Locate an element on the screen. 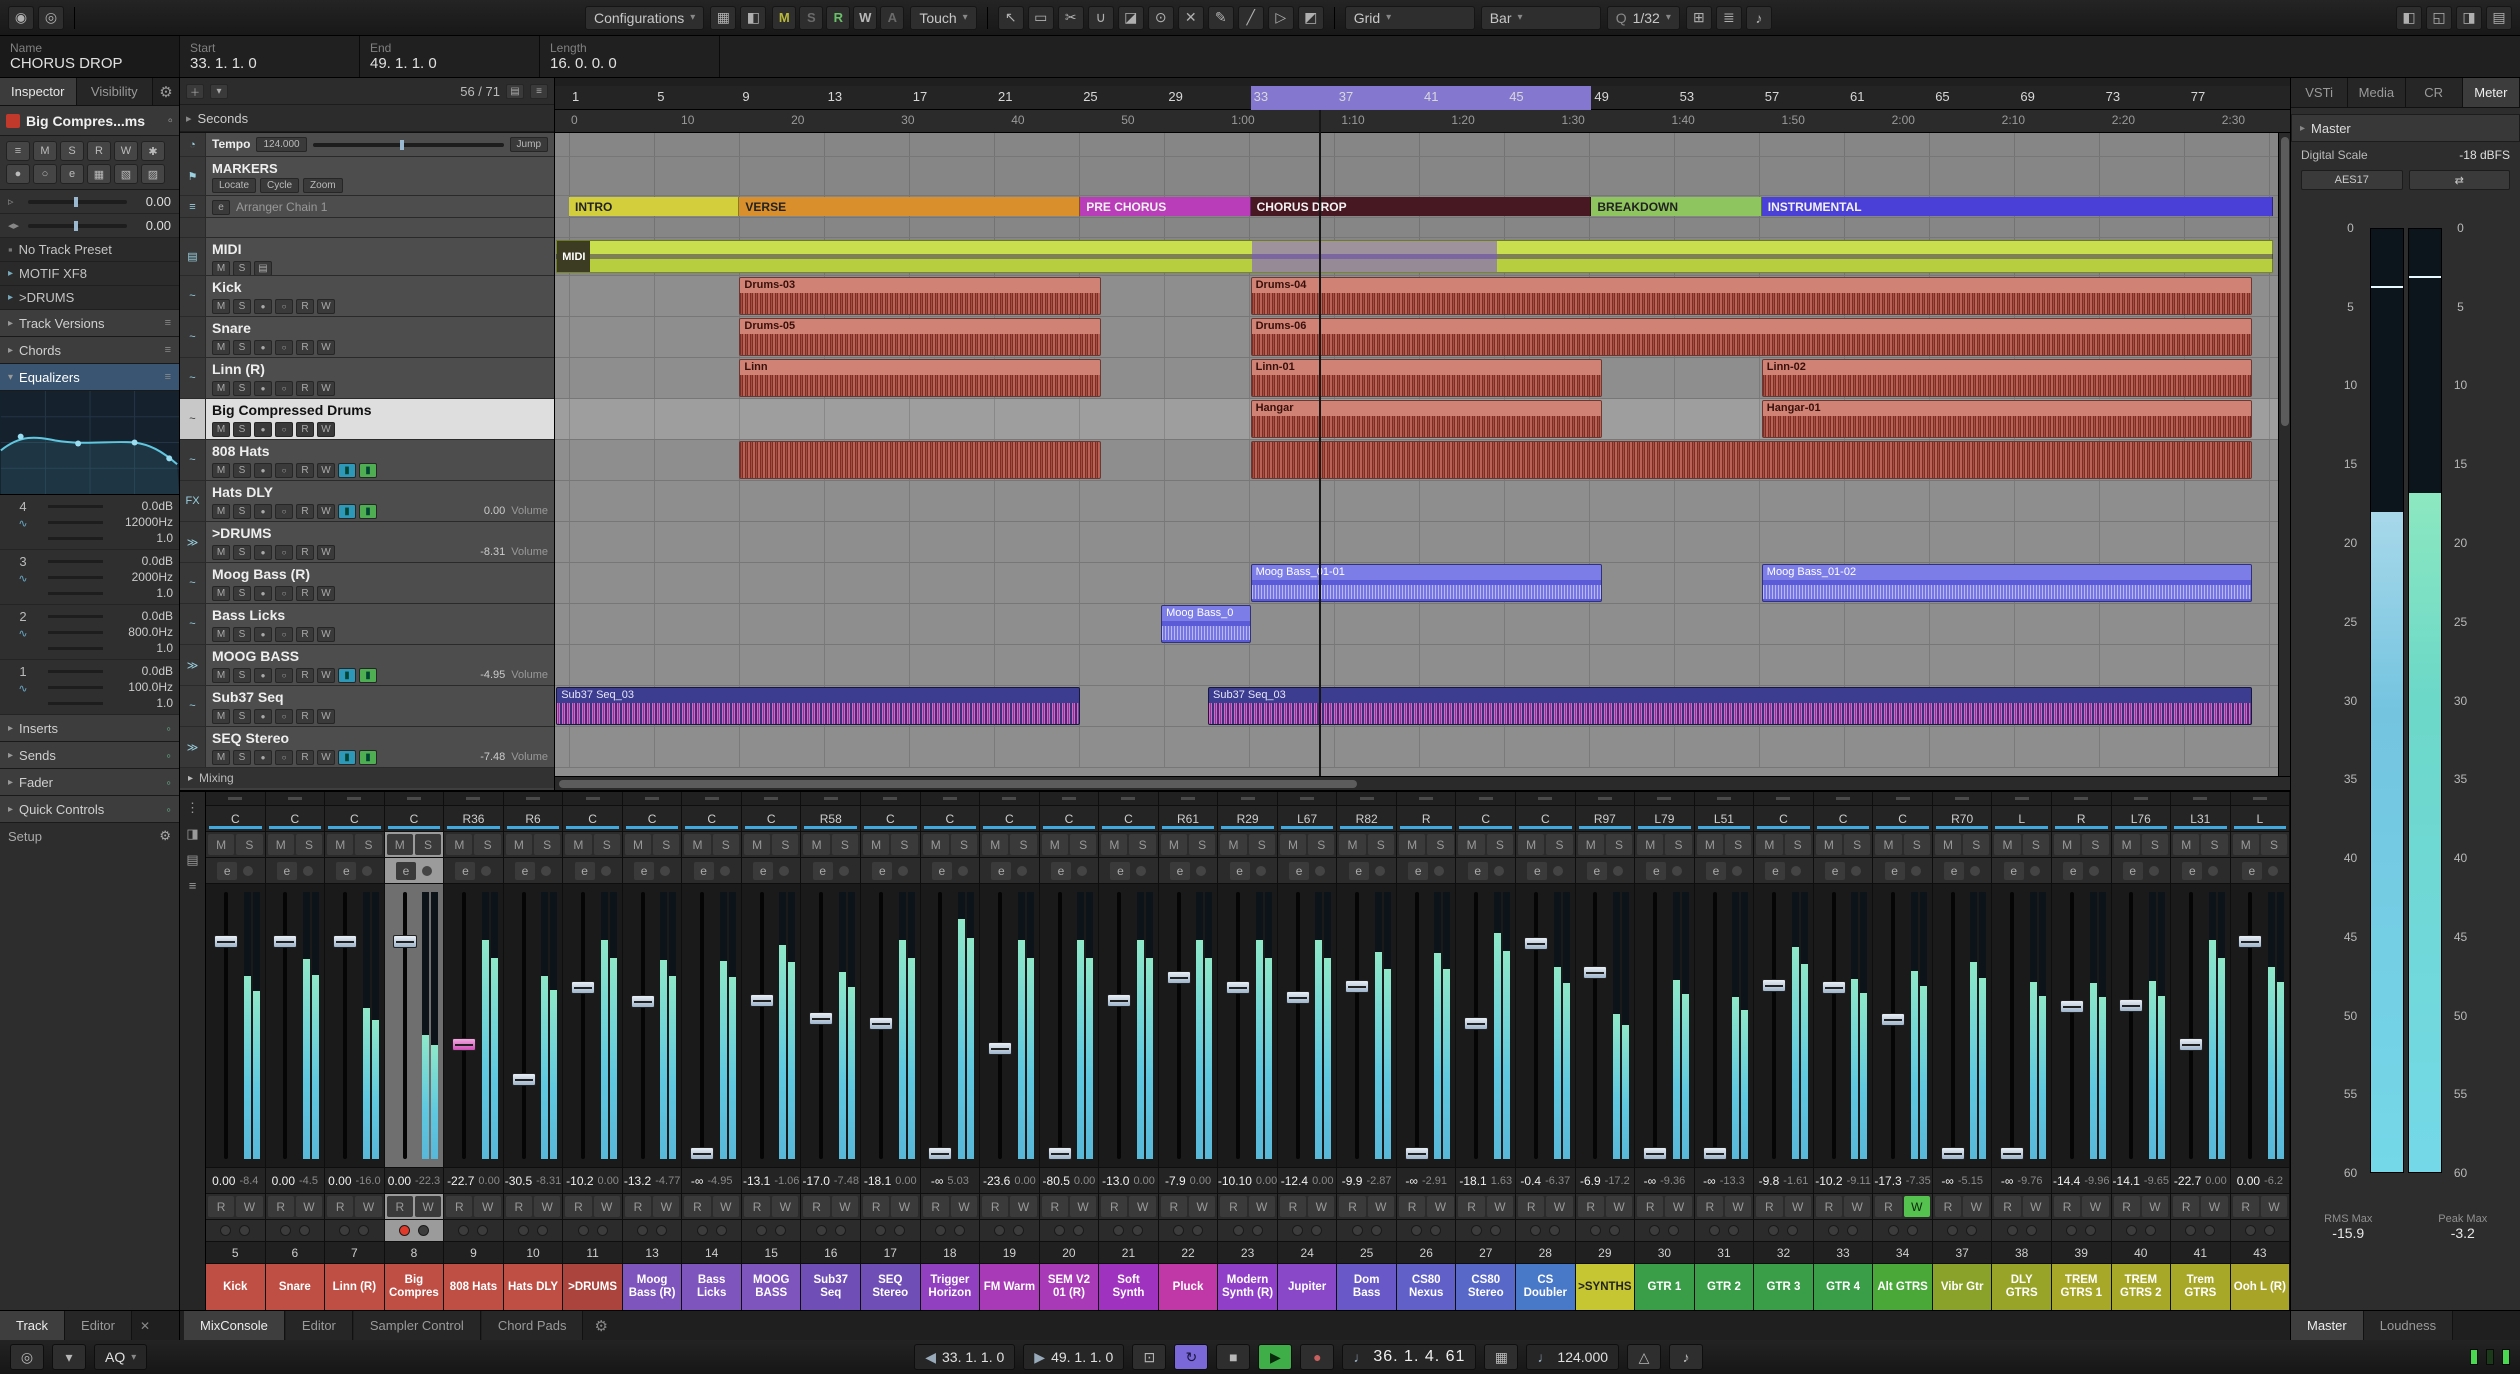  audio-clip: Linn is located at coordinates (920, 378).